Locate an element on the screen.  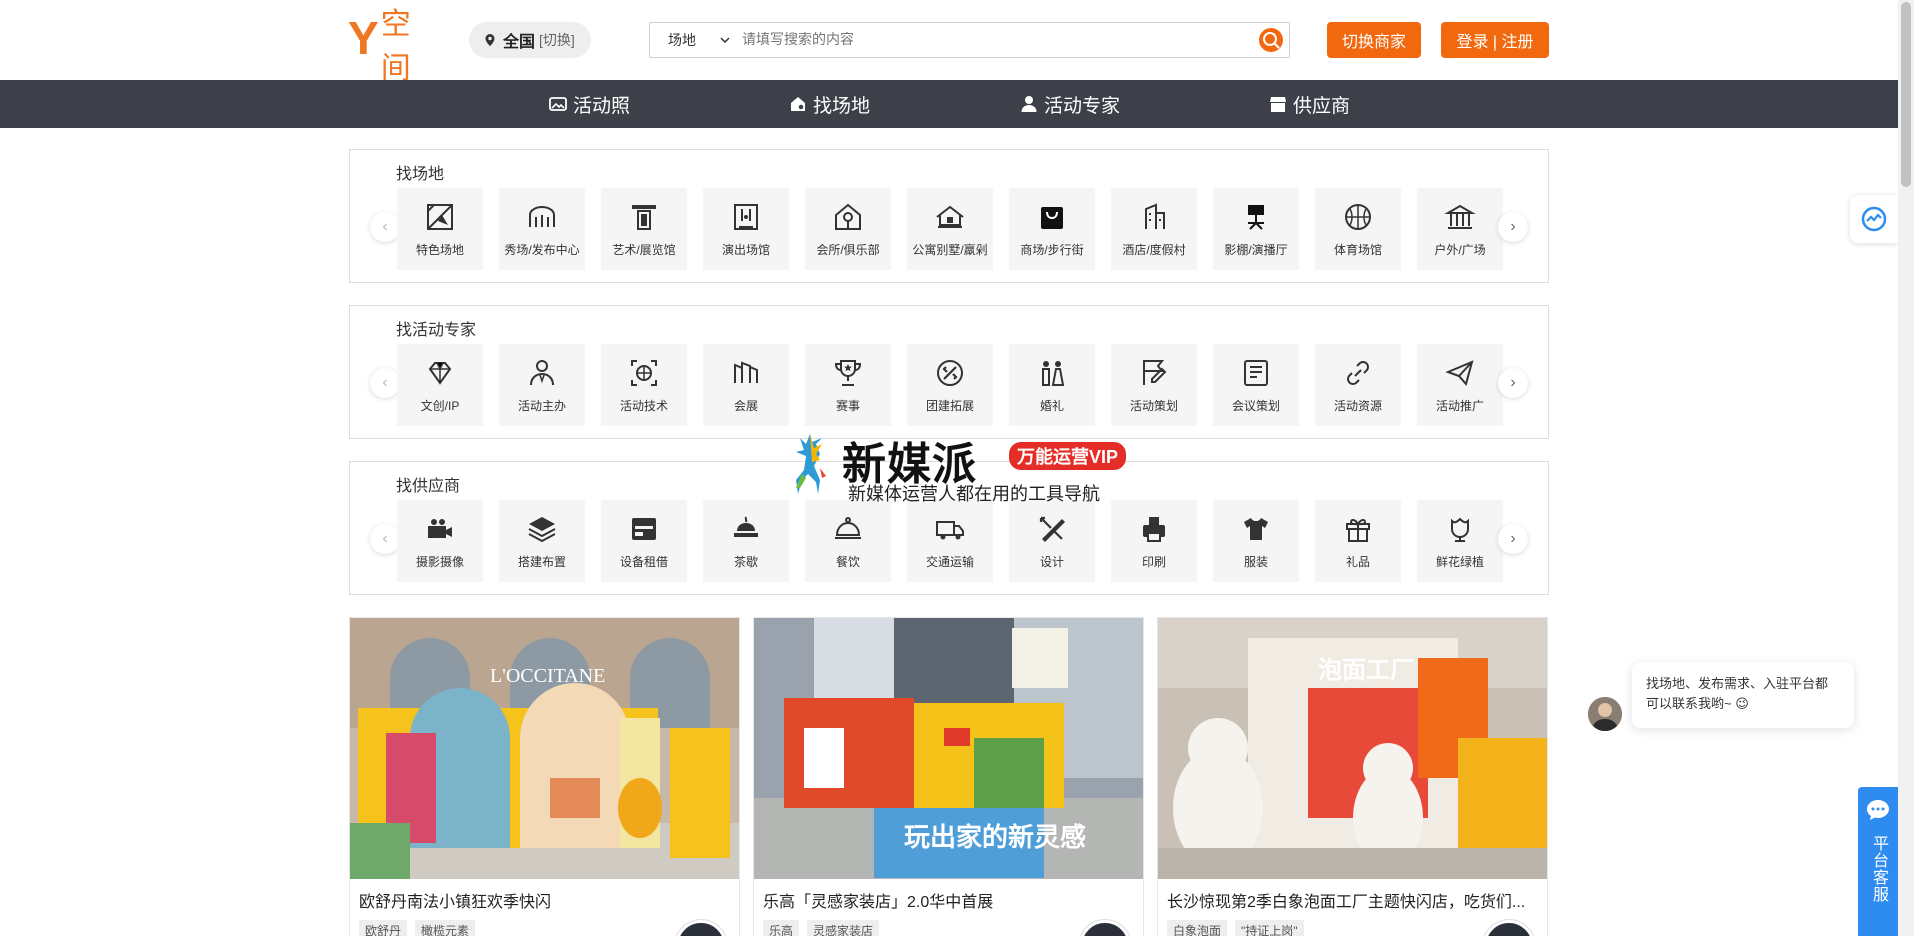
category-item: 礼品 is located at coordinates (1358, 541).